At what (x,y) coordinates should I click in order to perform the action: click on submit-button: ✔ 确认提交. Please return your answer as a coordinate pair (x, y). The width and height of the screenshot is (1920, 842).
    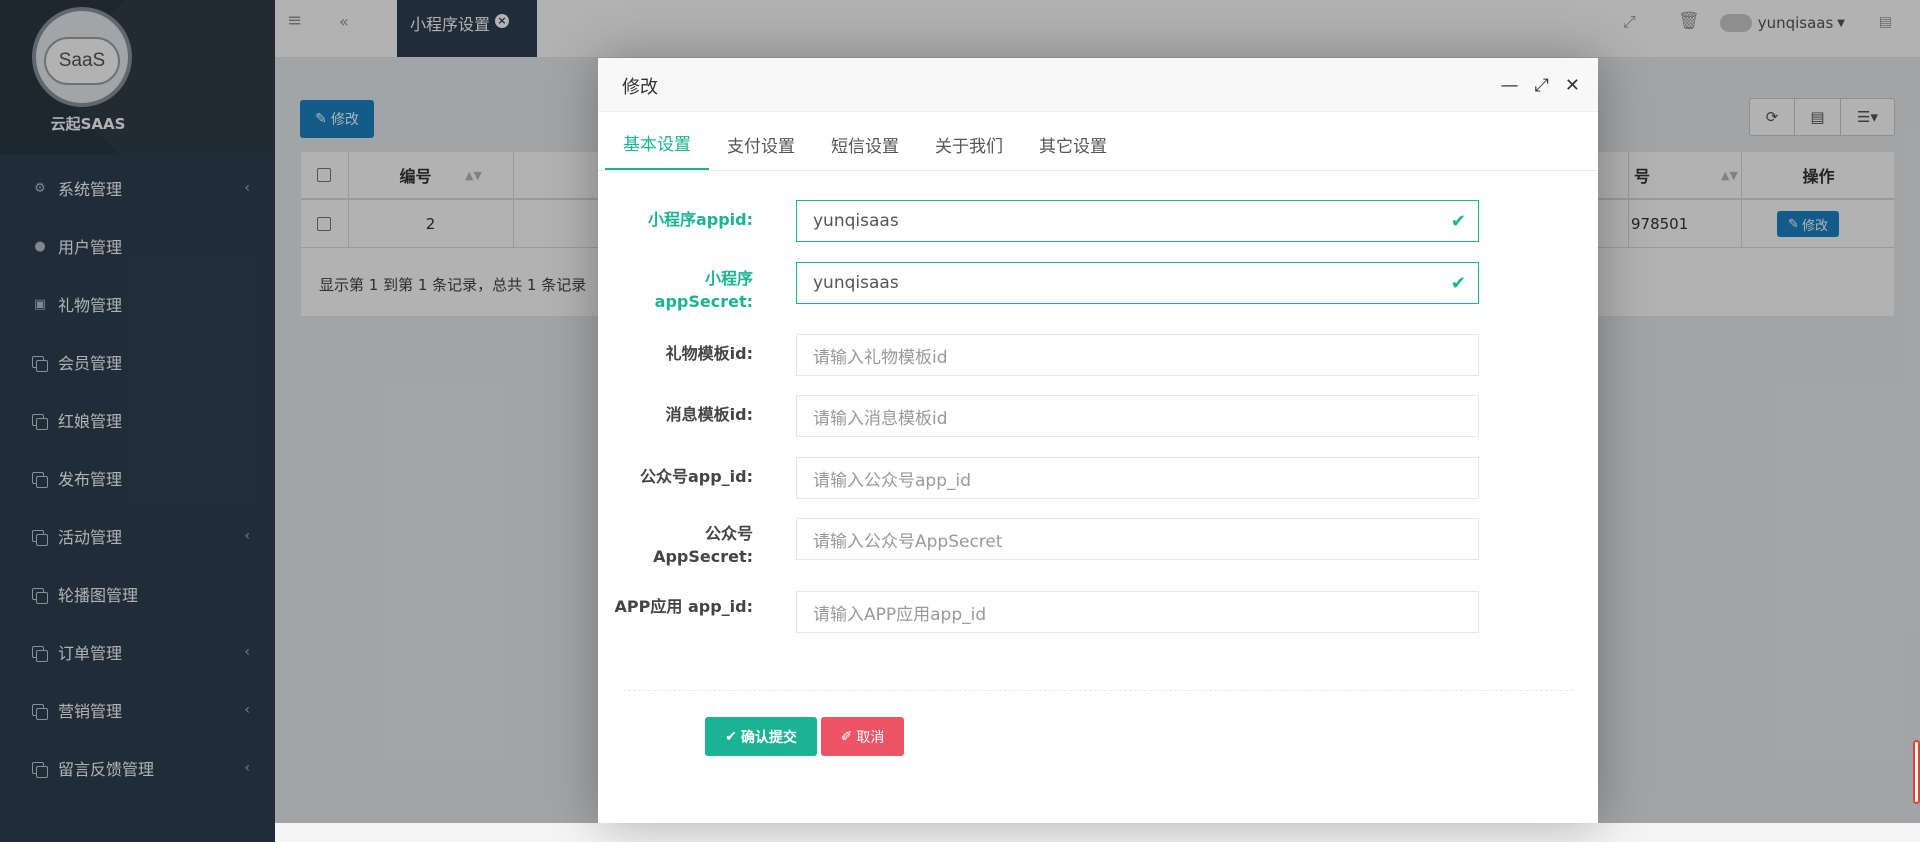
    Looking at the image, I should click on (761, 736).